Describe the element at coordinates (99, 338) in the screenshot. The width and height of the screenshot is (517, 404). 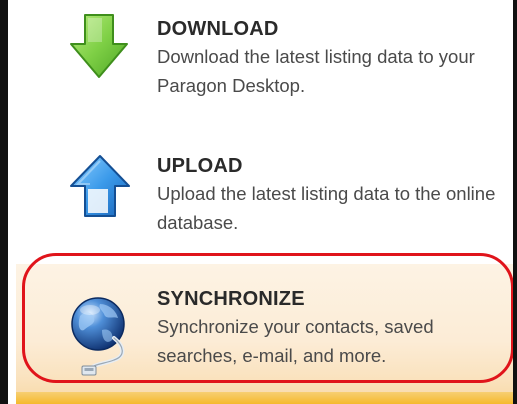
I see `globe-sync-icon` at that location.